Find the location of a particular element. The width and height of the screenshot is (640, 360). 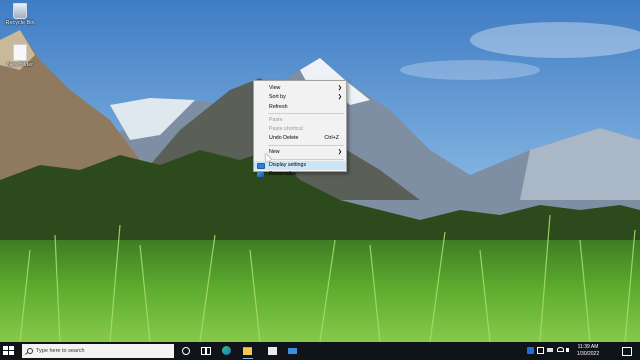

chevron-up-icon is located at coordinates (540, 350).